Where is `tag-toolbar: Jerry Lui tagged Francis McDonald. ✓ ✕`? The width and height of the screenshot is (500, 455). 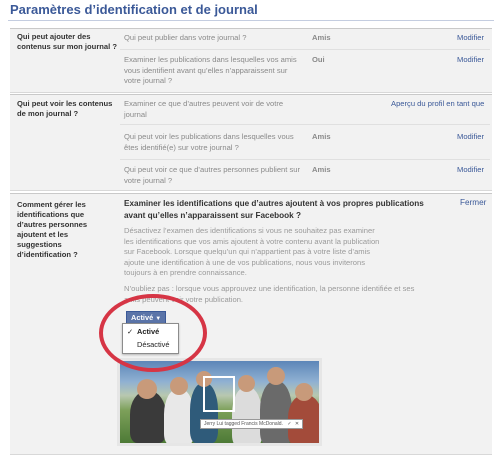 tag-toolbar: Jerry Lui tagged Francis McDonald. ✓ ✕ is located at coordinates (252, 424).